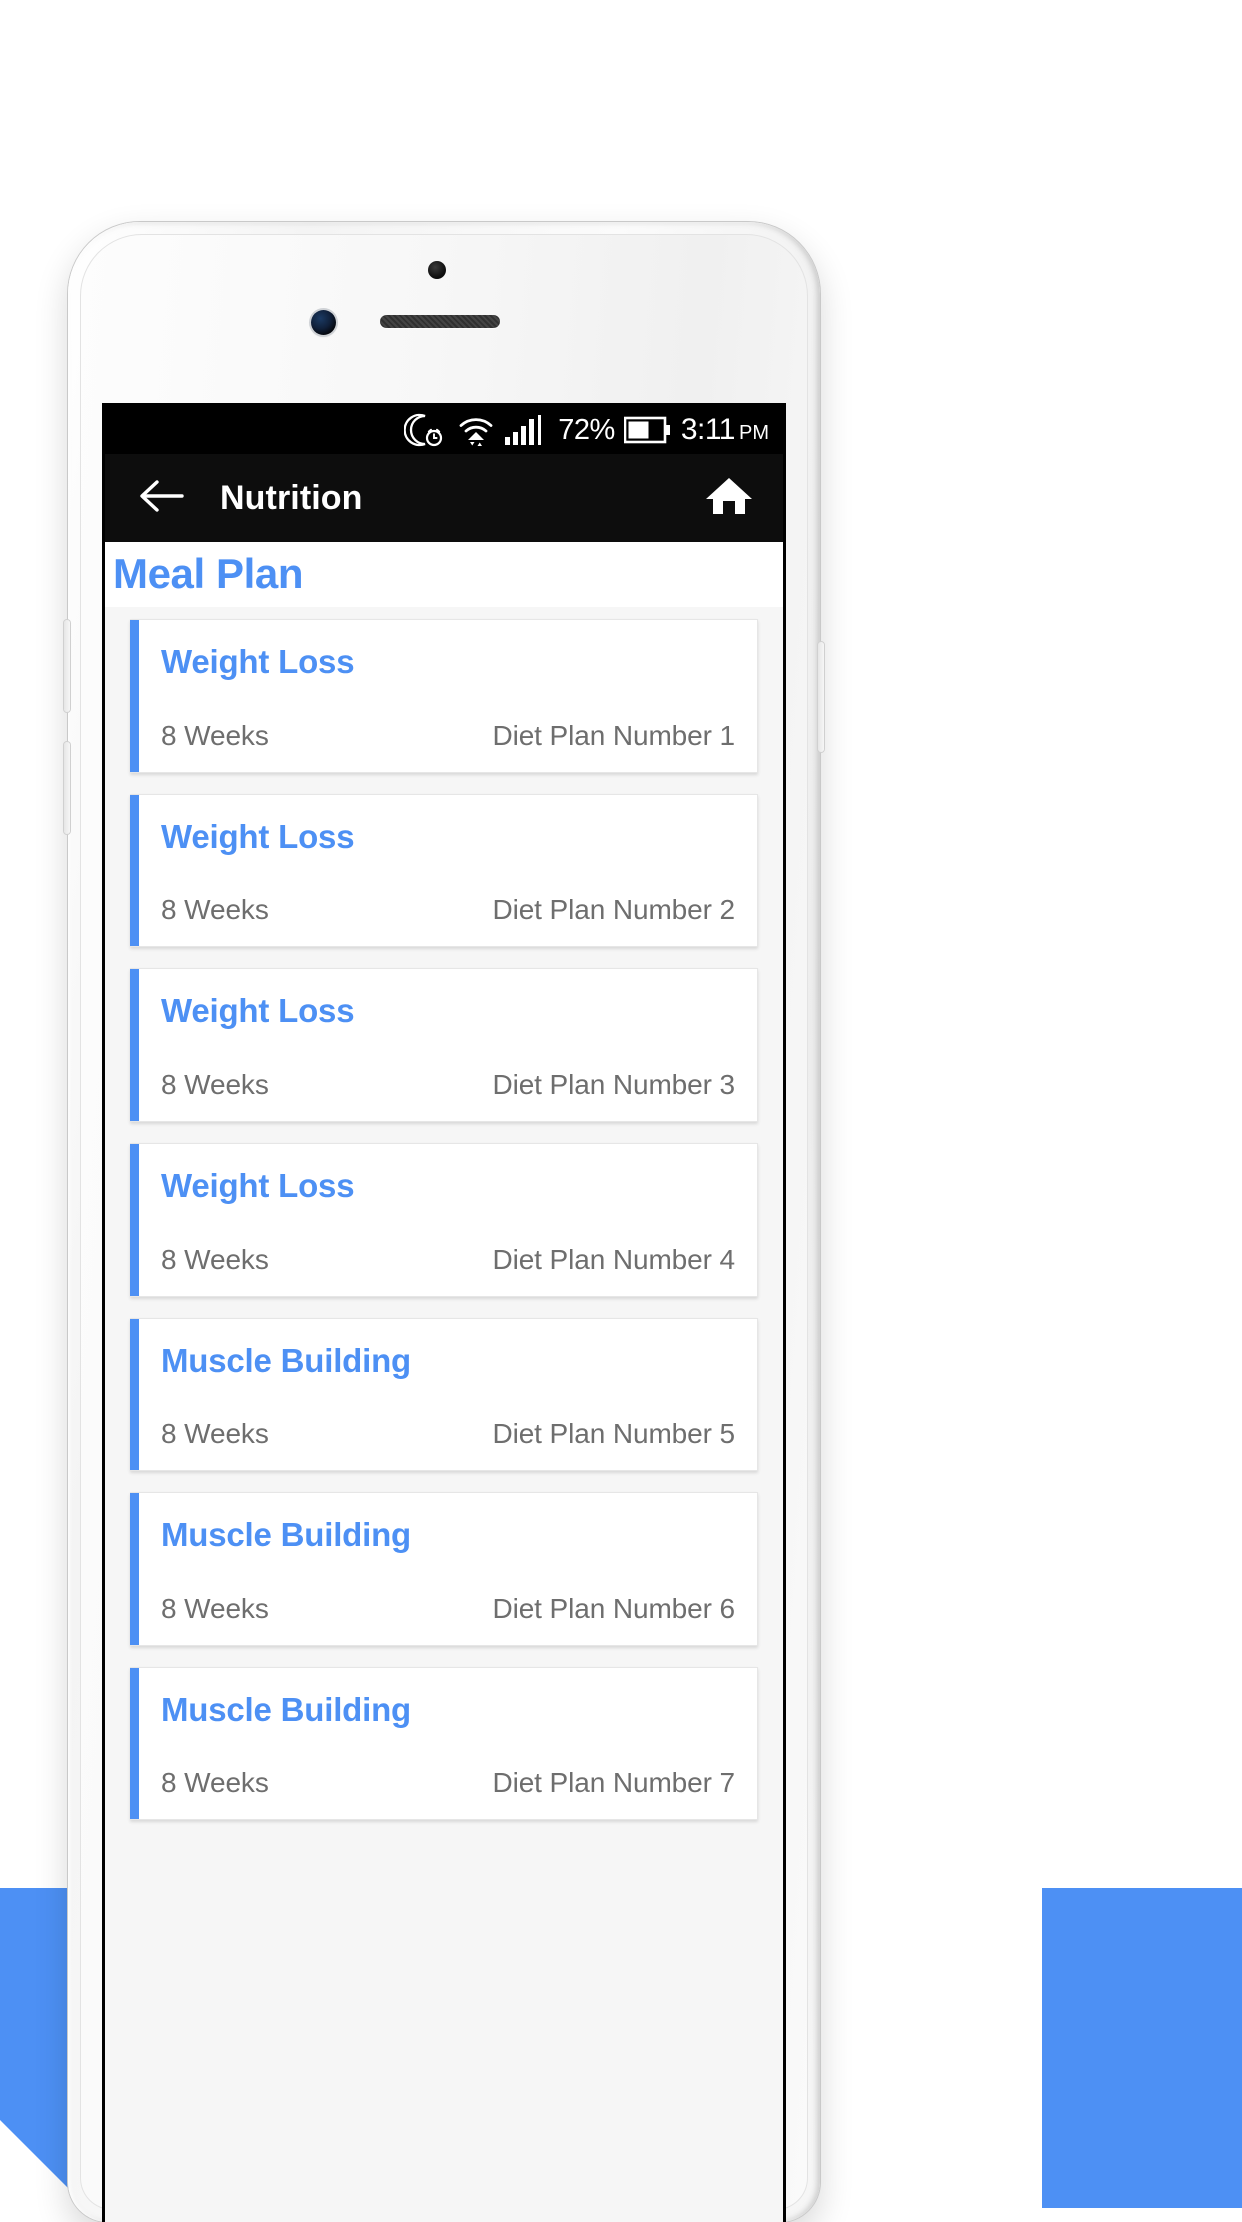 This screenshot has width=1242, height=2222. Describe the element at coordinates (754, 433) in the screenshot. I see `clock-meridiem: PM` at that location.